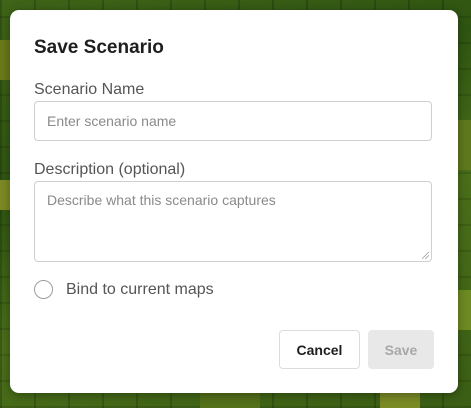 This screenshot has height=408, width=471. I want to click on resize-grip-icon, so click(425, 255).